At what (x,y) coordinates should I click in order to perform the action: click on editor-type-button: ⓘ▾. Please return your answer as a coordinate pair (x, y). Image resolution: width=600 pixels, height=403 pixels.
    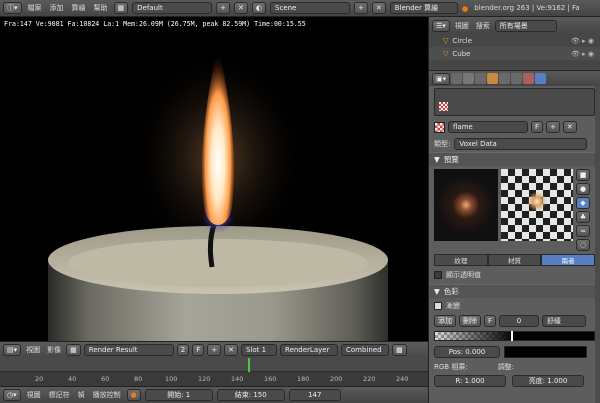
    Looking at the image, I should click on (12, 8).